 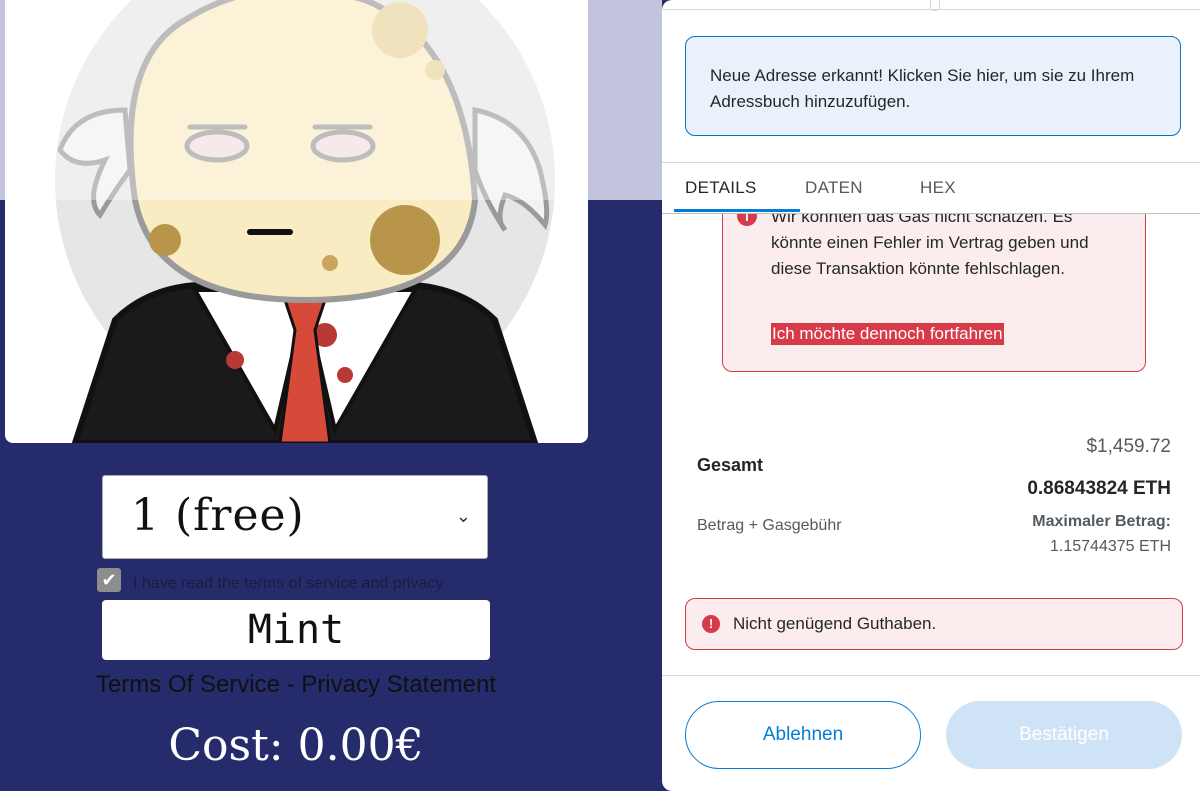 What do you see at coordinates (1128, 446) in the screenshot?
I see `total-fiat-amount: $1,459.72` at bounding box center [1128, 446].